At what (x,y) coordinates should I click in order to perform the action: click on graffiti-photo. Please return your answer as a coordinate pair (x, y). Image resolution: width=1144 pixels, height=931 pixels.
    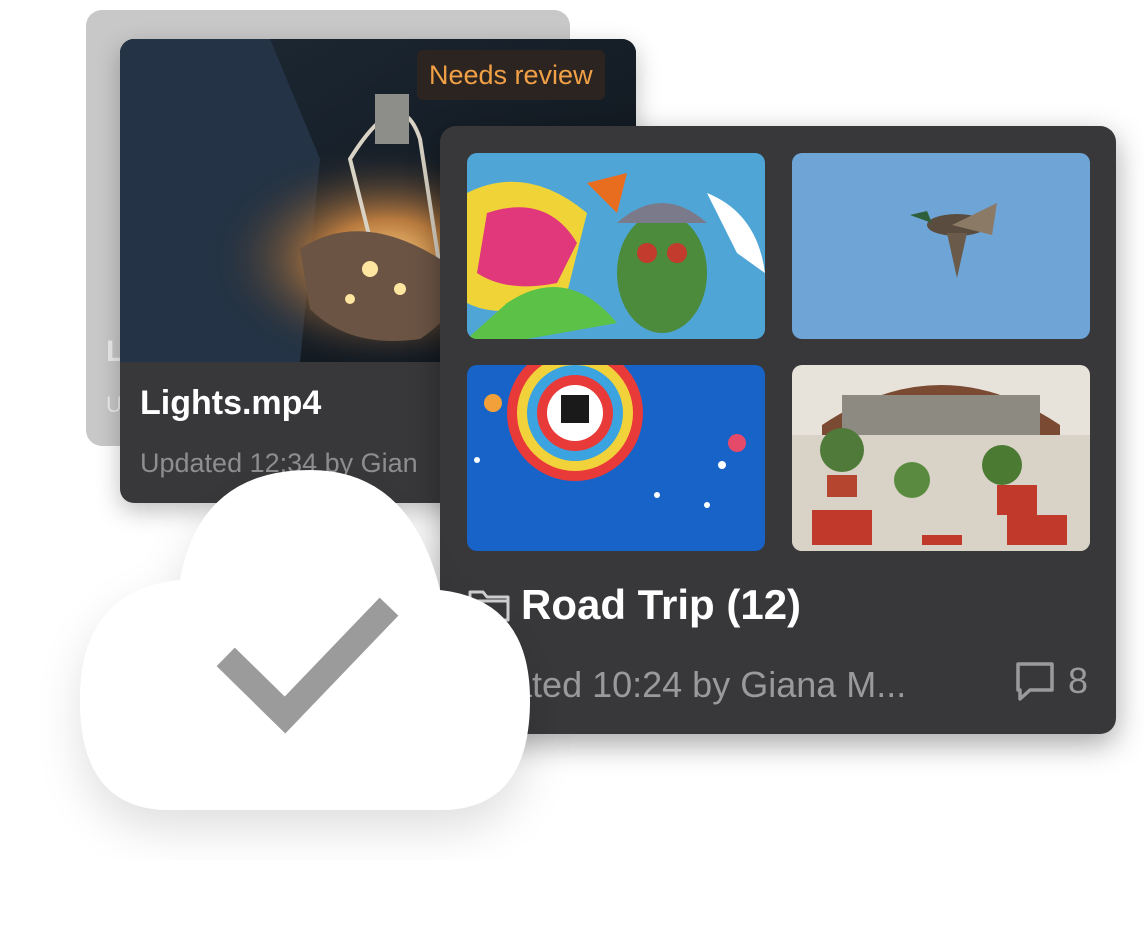
    Looking at the image, I should click on (616, 246).